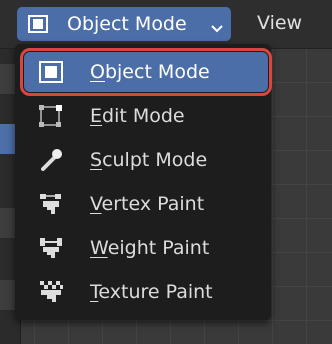 The width and height of the screenshot is (332, 344). I want to click on mode-selector-label: Object Mode, so click(127, 24).